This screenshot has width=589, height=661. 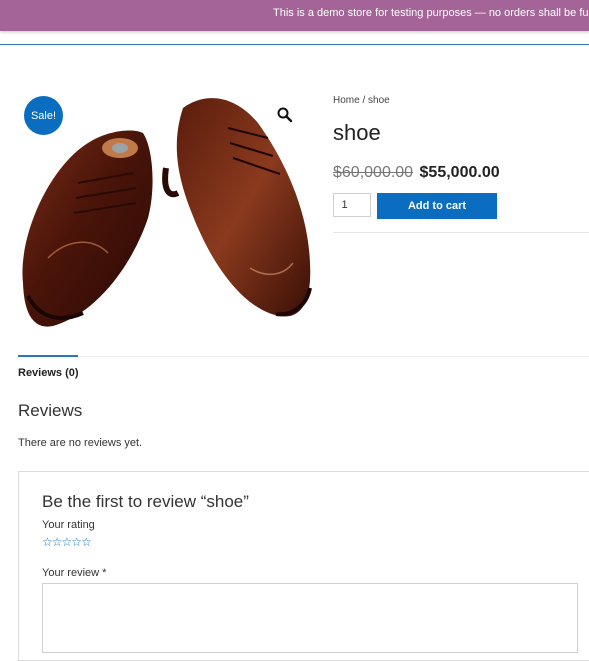 What do you see at coordinates (459, 172) in the screenshot?
I see `sale-price: $55,000.00` at bounding box center [459, 172].